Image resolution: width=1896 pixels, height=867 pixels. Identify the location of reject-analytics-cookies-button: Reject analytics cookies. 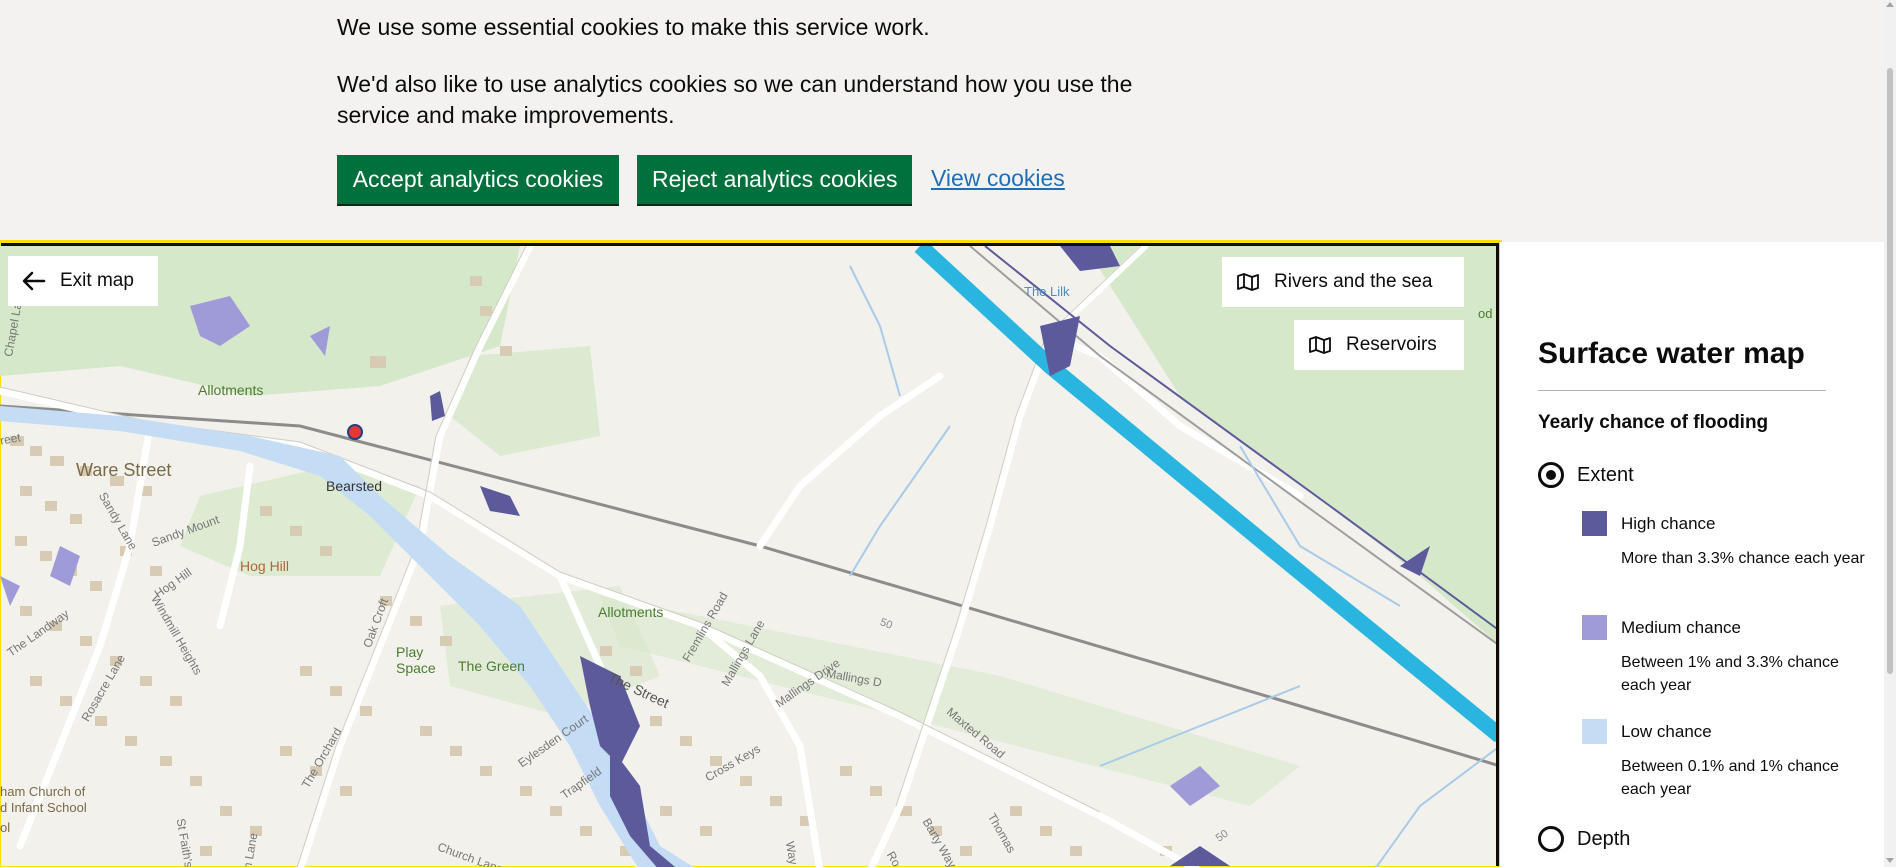
(774, 179).